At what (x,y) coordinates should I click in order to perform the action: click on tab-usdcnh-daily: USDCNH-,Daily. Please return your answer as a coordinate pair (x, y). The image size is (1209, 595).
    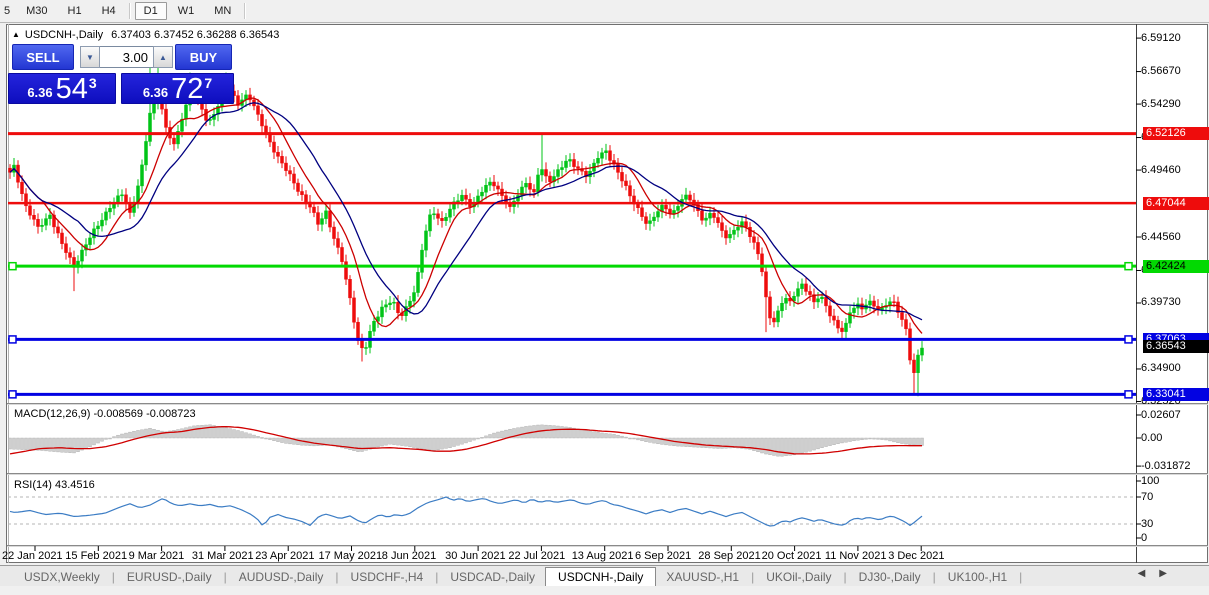
    Looking at the image, I should click on (601, 576).